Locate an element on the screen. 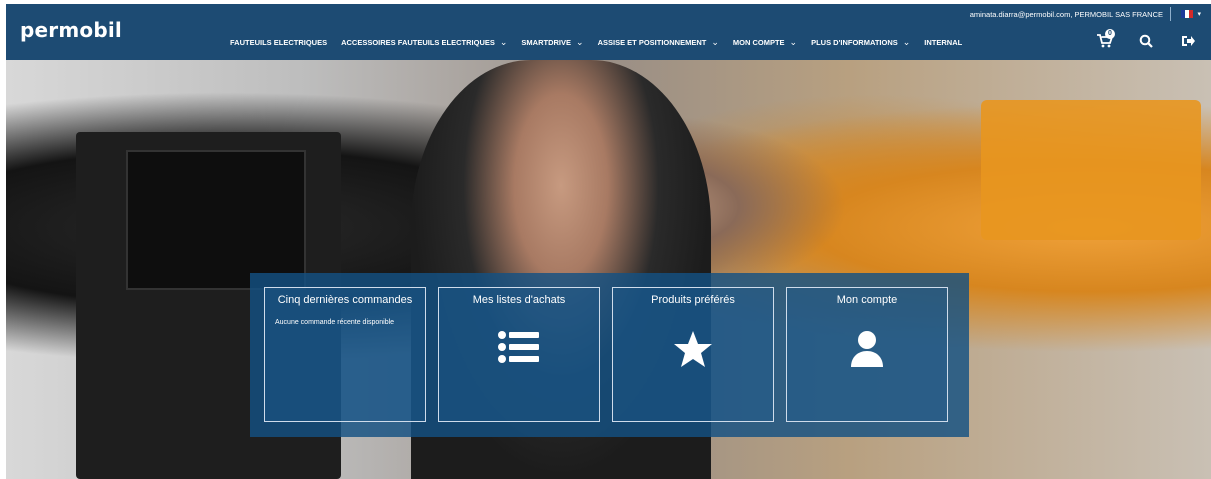 The width and height of the screenshot is (1211, 479). nav-item-label: FAUTEUILS ELECTRIQUES is located at coordinates (279, 42).